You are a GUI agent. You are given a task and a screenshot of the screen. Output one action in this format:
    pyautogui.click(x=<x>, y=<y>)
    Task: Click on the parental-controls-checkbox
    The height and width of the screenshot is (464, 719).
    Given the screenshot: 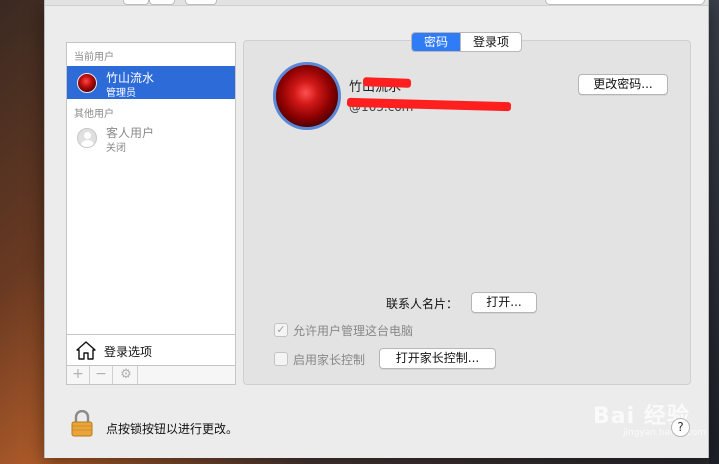 What is the action you would take?
    pyautogui.click(x=281, y=359)
    